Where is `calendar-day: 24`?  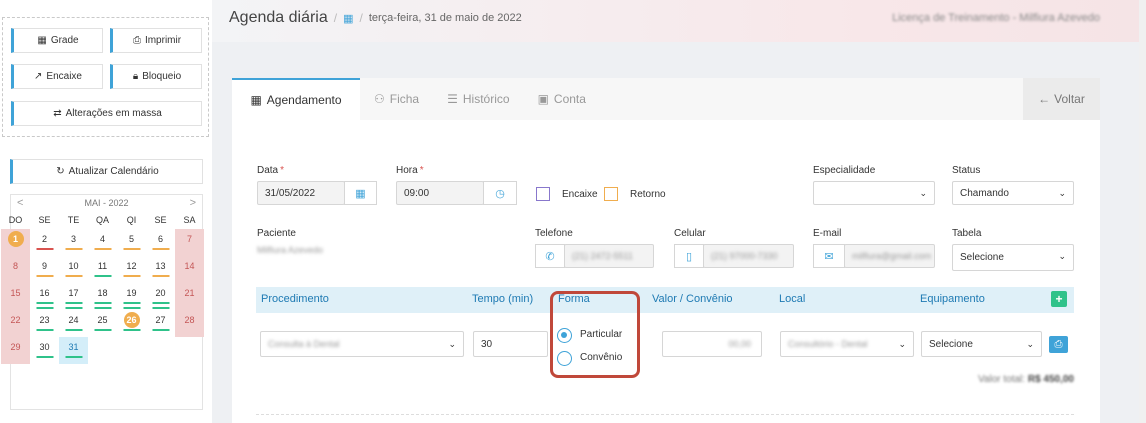
calendar-day: 24 is located at coordinates (73, 323).